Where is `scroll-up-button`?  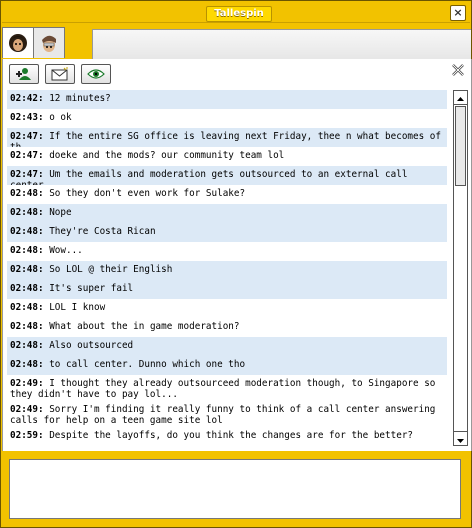
scroll-up-button is located at coordinates (460, 98).